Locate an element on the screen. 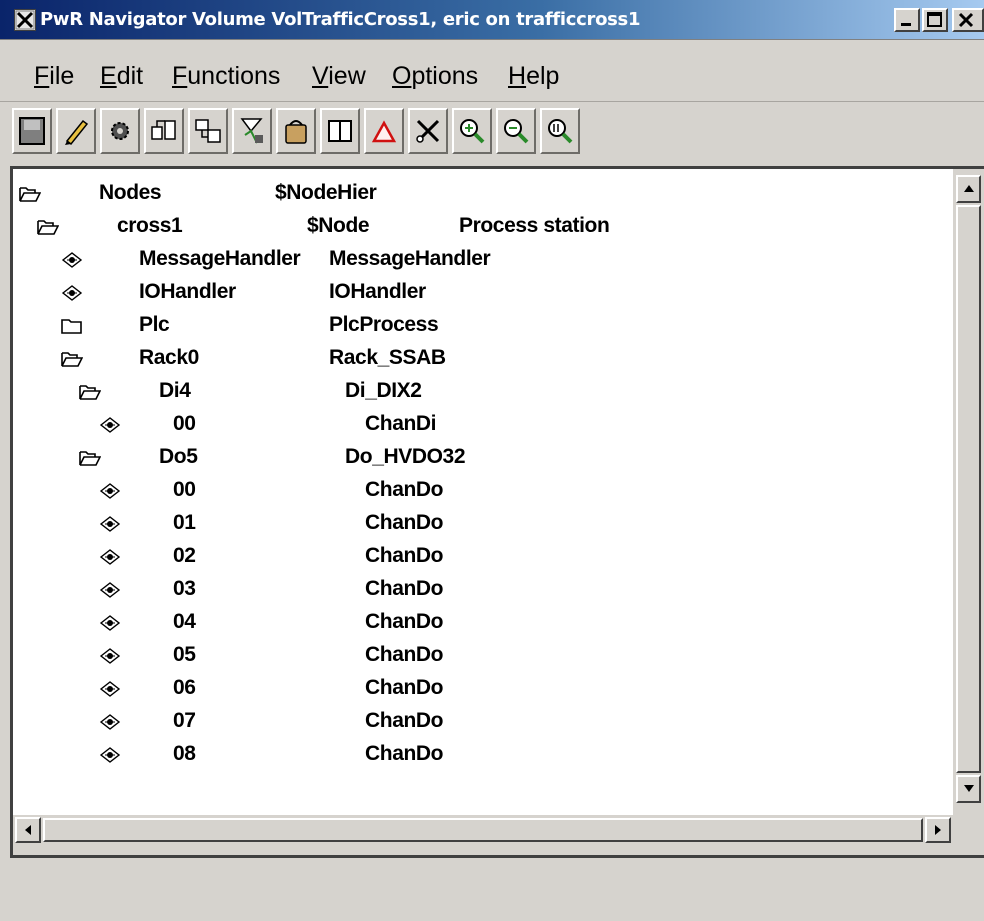 The height and width of the screenshot is (921, 984). save-icon is located at coordinates (32, 131).